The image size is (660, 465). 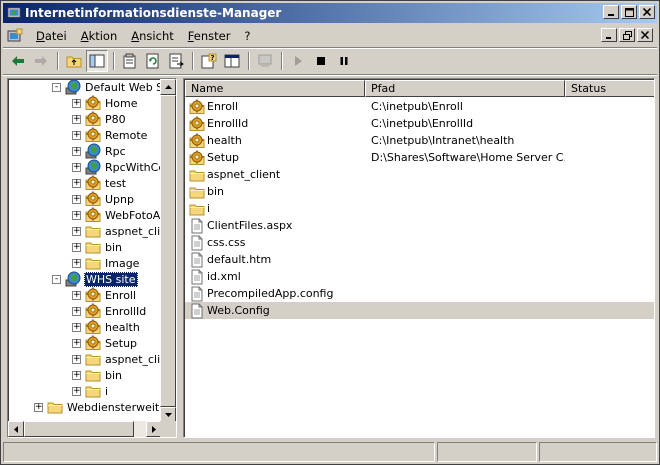 I want to click on list-item-path, so click(x=468, y=174).